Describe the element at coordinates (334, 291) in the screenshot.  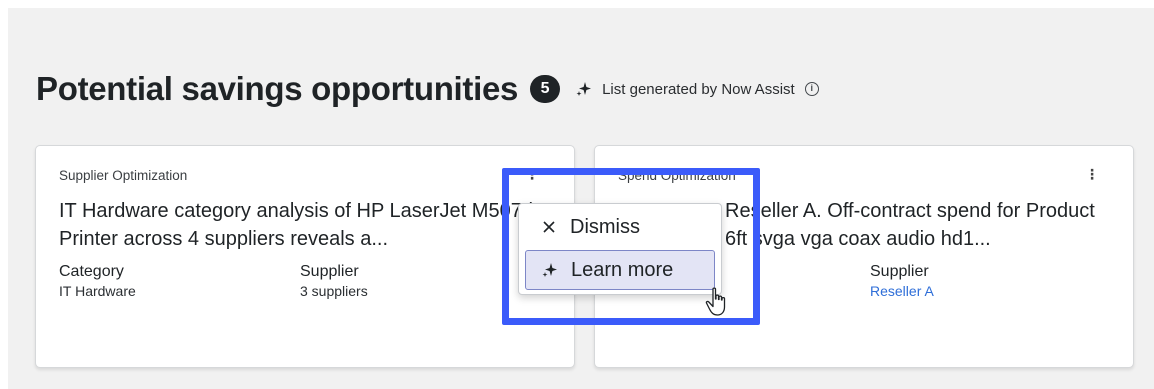
I see `field-value: 3 suppliers` at that location.